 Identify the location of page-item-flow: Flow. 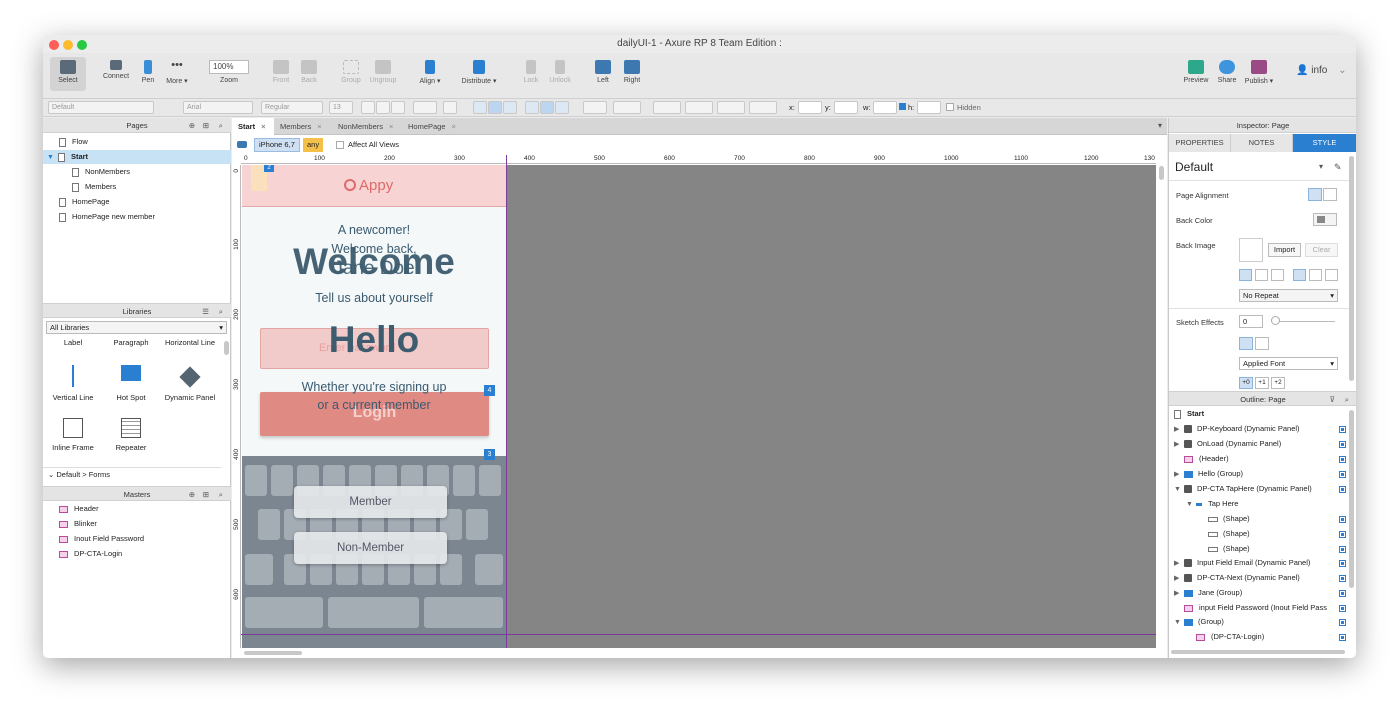
(73, 142).